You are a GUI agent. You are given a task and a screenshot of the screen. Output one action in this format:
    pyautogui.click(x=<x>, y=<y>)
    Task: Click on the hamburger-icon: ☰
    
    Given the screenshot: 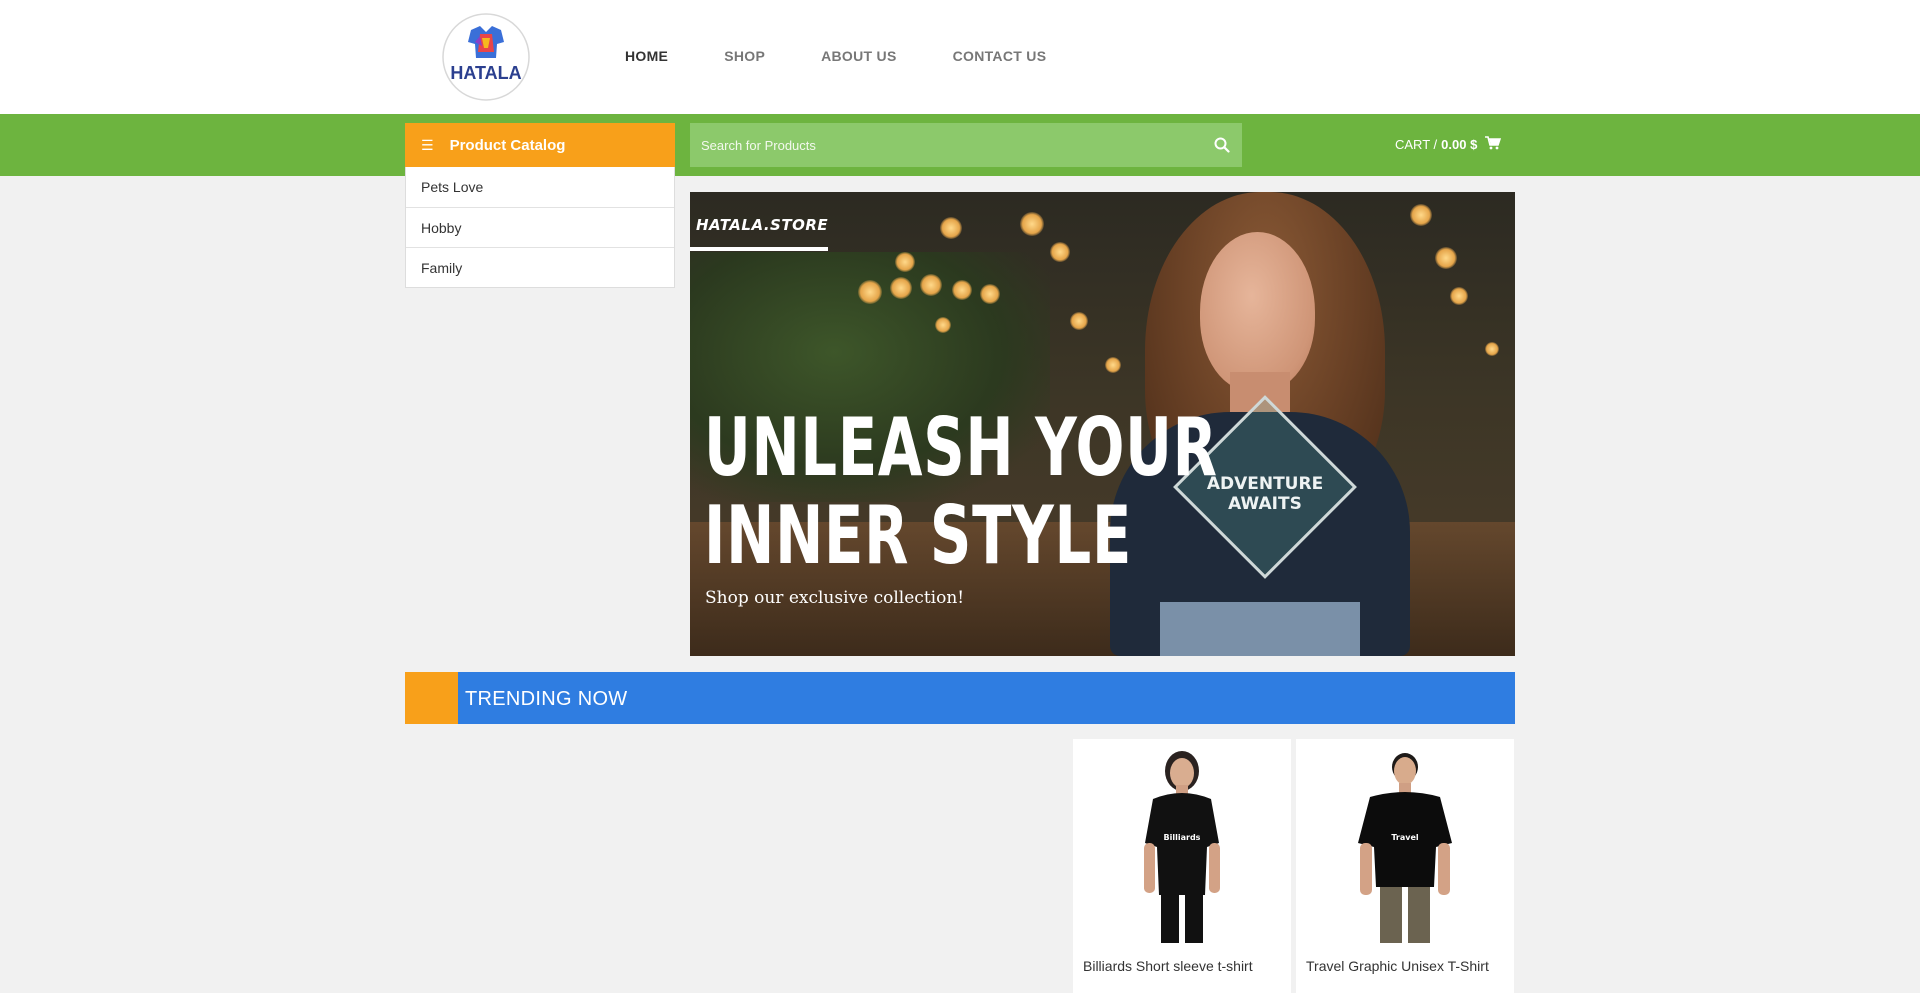 What is the action you would take?
    pyautogui.click(x=427, y=144)
    